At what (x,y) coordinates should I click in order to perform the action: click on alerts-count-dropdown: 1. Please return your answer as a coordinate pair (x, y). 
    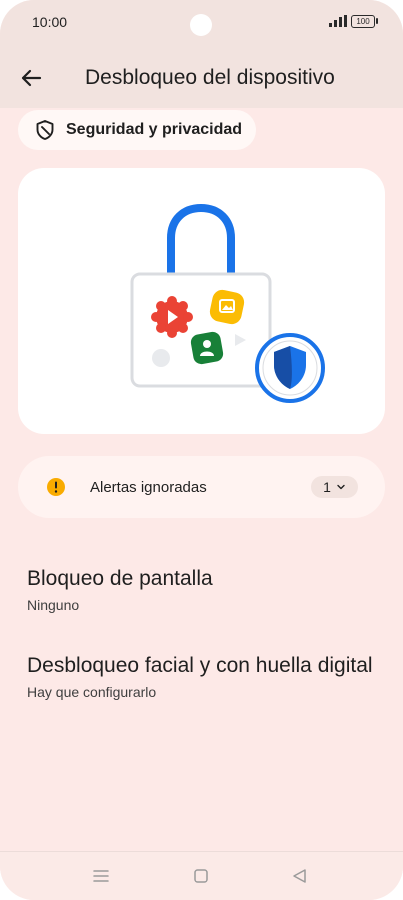
    Looking at the image, I should click on (334, 487).